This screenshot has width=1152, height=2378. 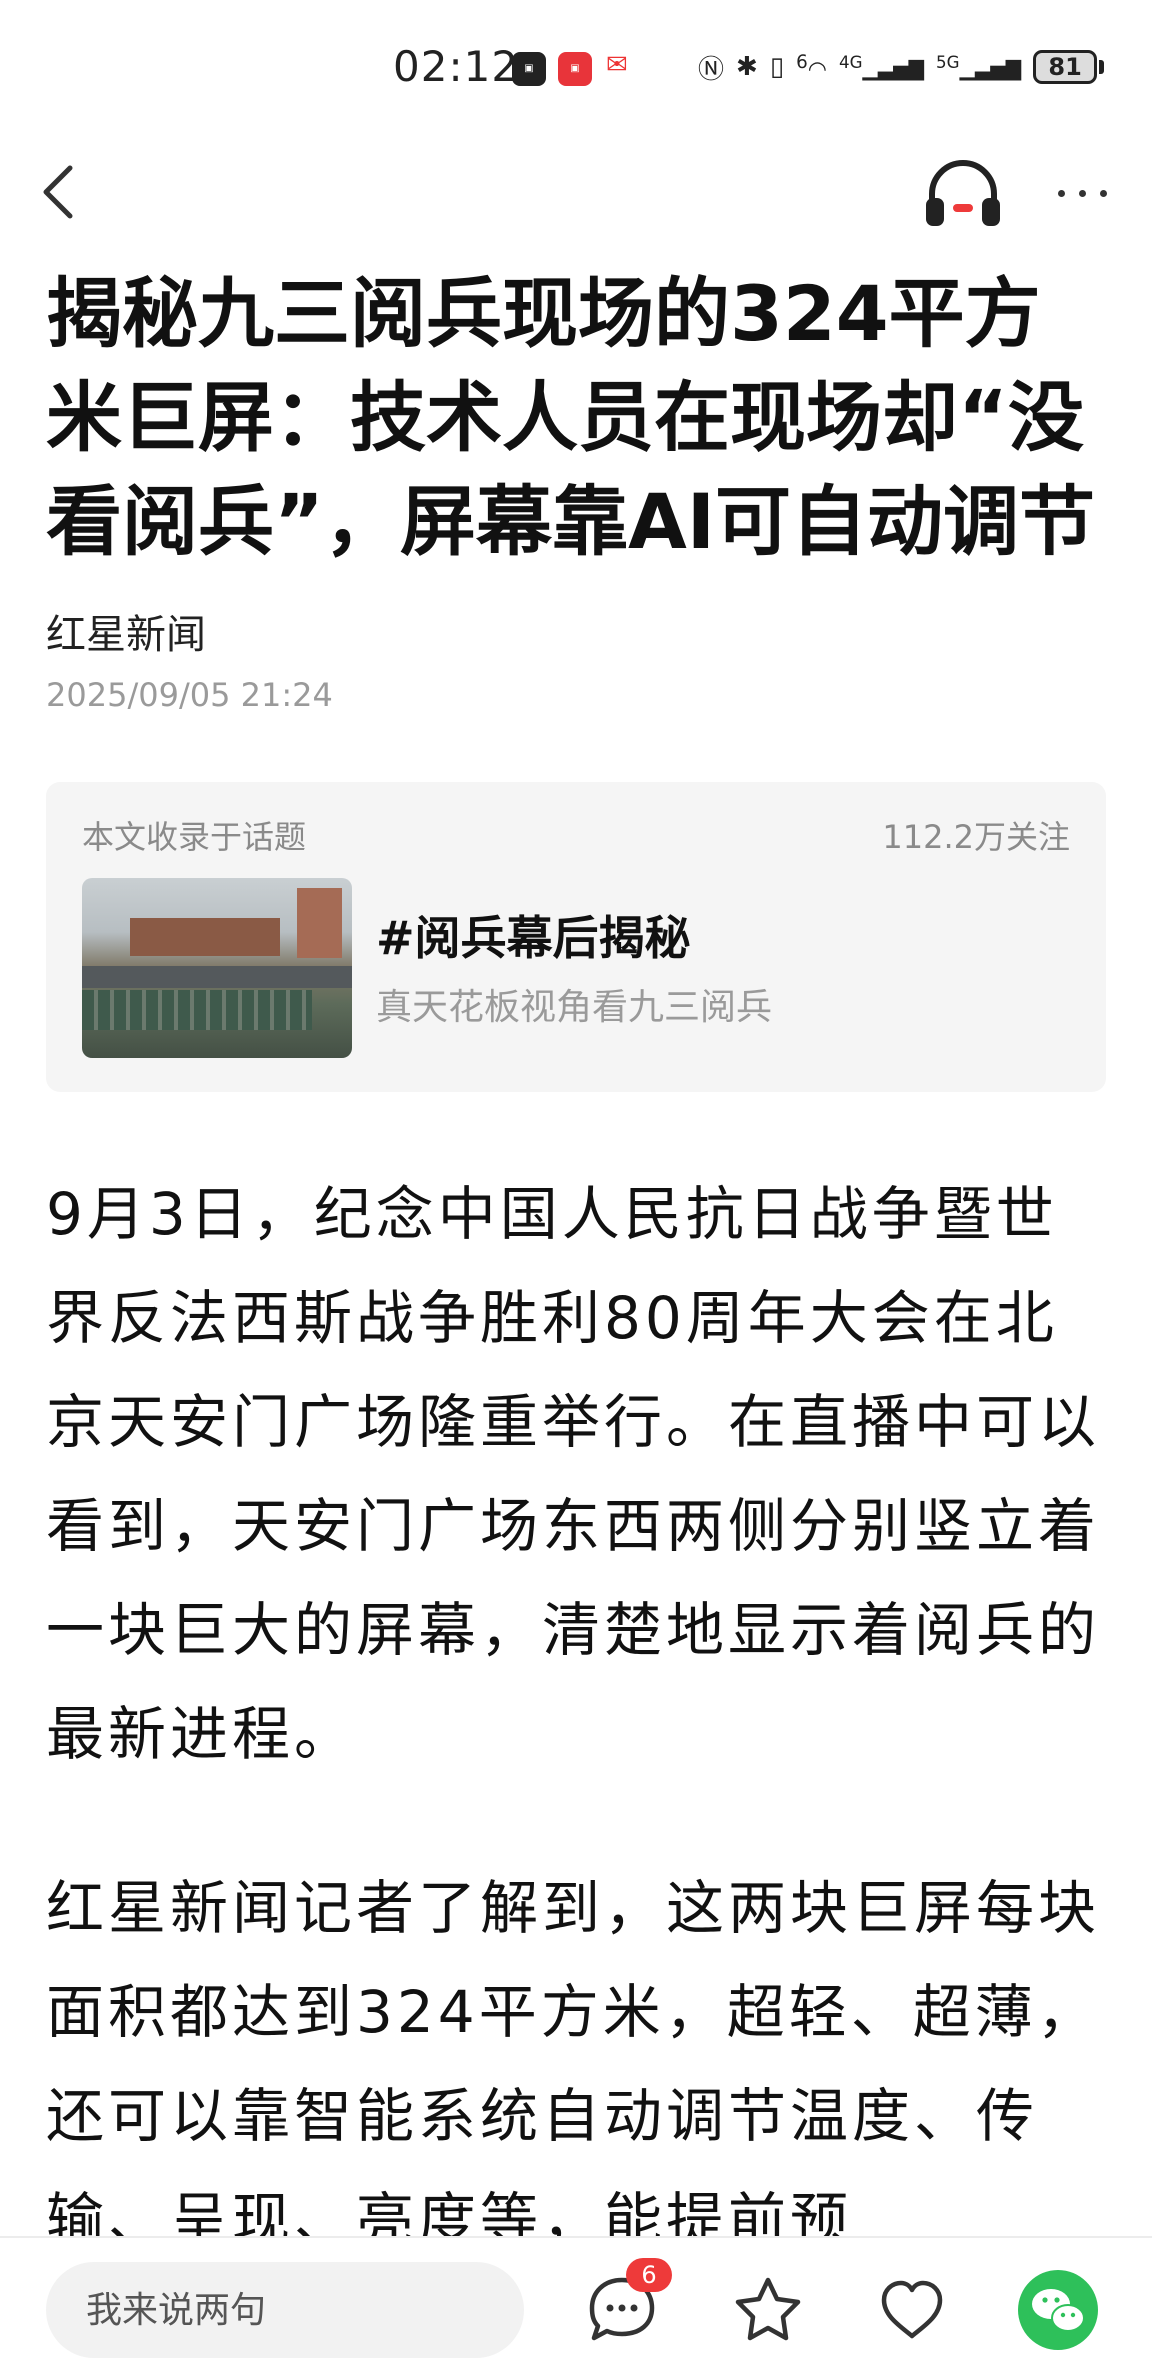 I want to click on wifi-icon: 6◠, so click(x=811, y=67).